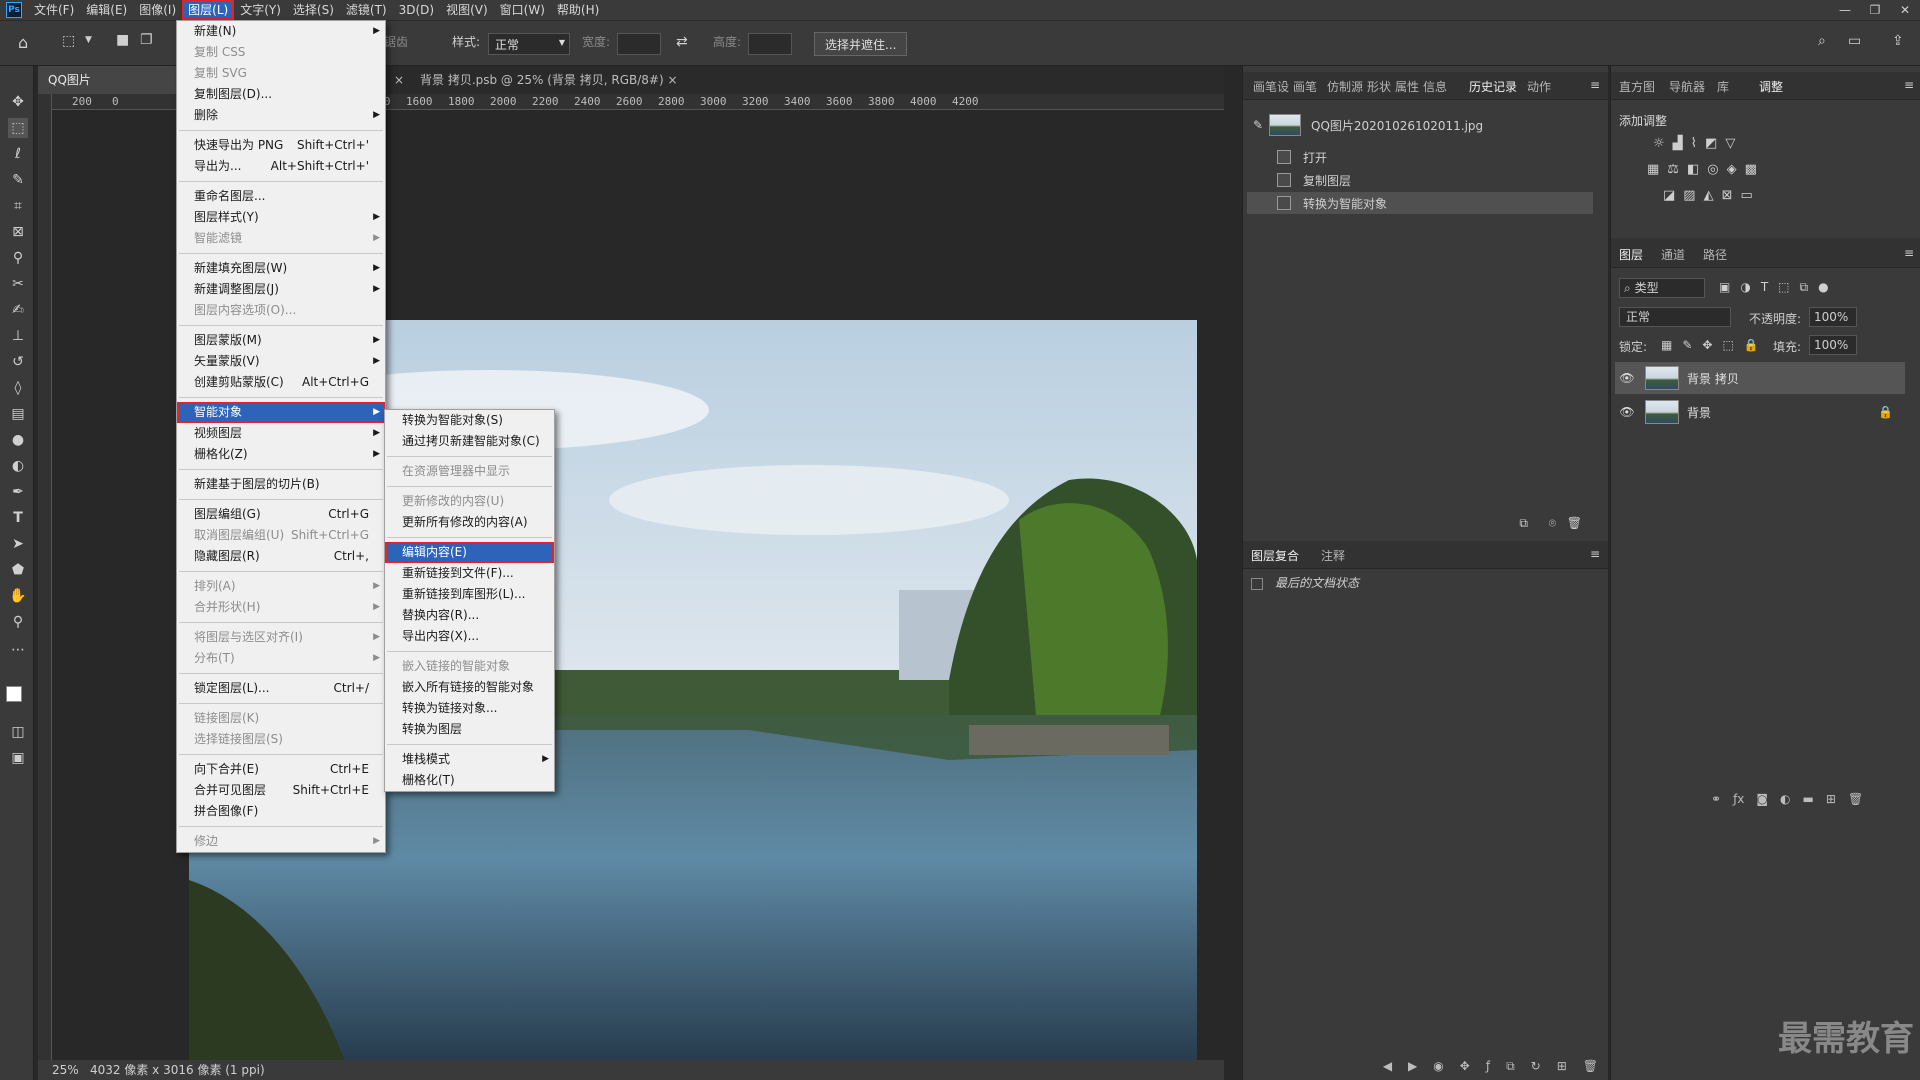 This screenshot has height=1080, width=1920. What do you see at coordinates (1898, 41) in the screenshot?
I see `share-icon: ⇪` at bounding box center [1898, 41].